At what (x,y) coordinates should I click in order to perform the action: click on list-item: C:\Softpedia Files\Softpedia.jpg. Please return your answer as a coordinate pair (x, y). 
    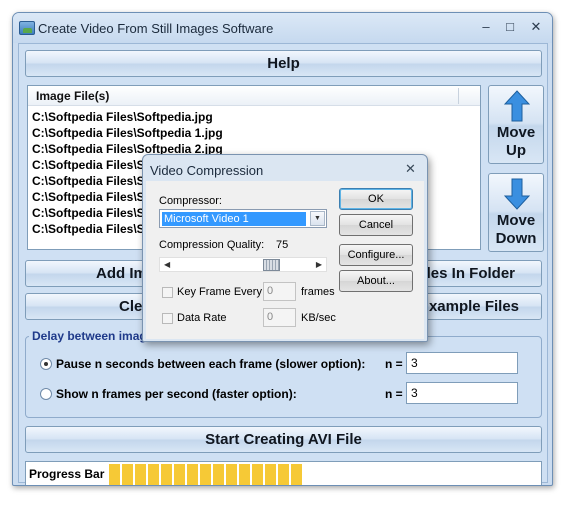
    Looking at the image, I should click on (122, 118).